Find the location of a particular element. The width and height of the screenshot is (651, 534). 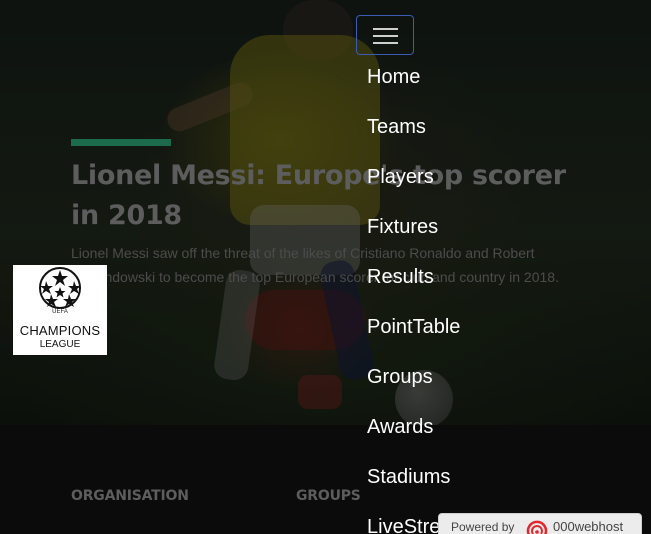

nav-item-results: Results is located at coordinates (400, 277).